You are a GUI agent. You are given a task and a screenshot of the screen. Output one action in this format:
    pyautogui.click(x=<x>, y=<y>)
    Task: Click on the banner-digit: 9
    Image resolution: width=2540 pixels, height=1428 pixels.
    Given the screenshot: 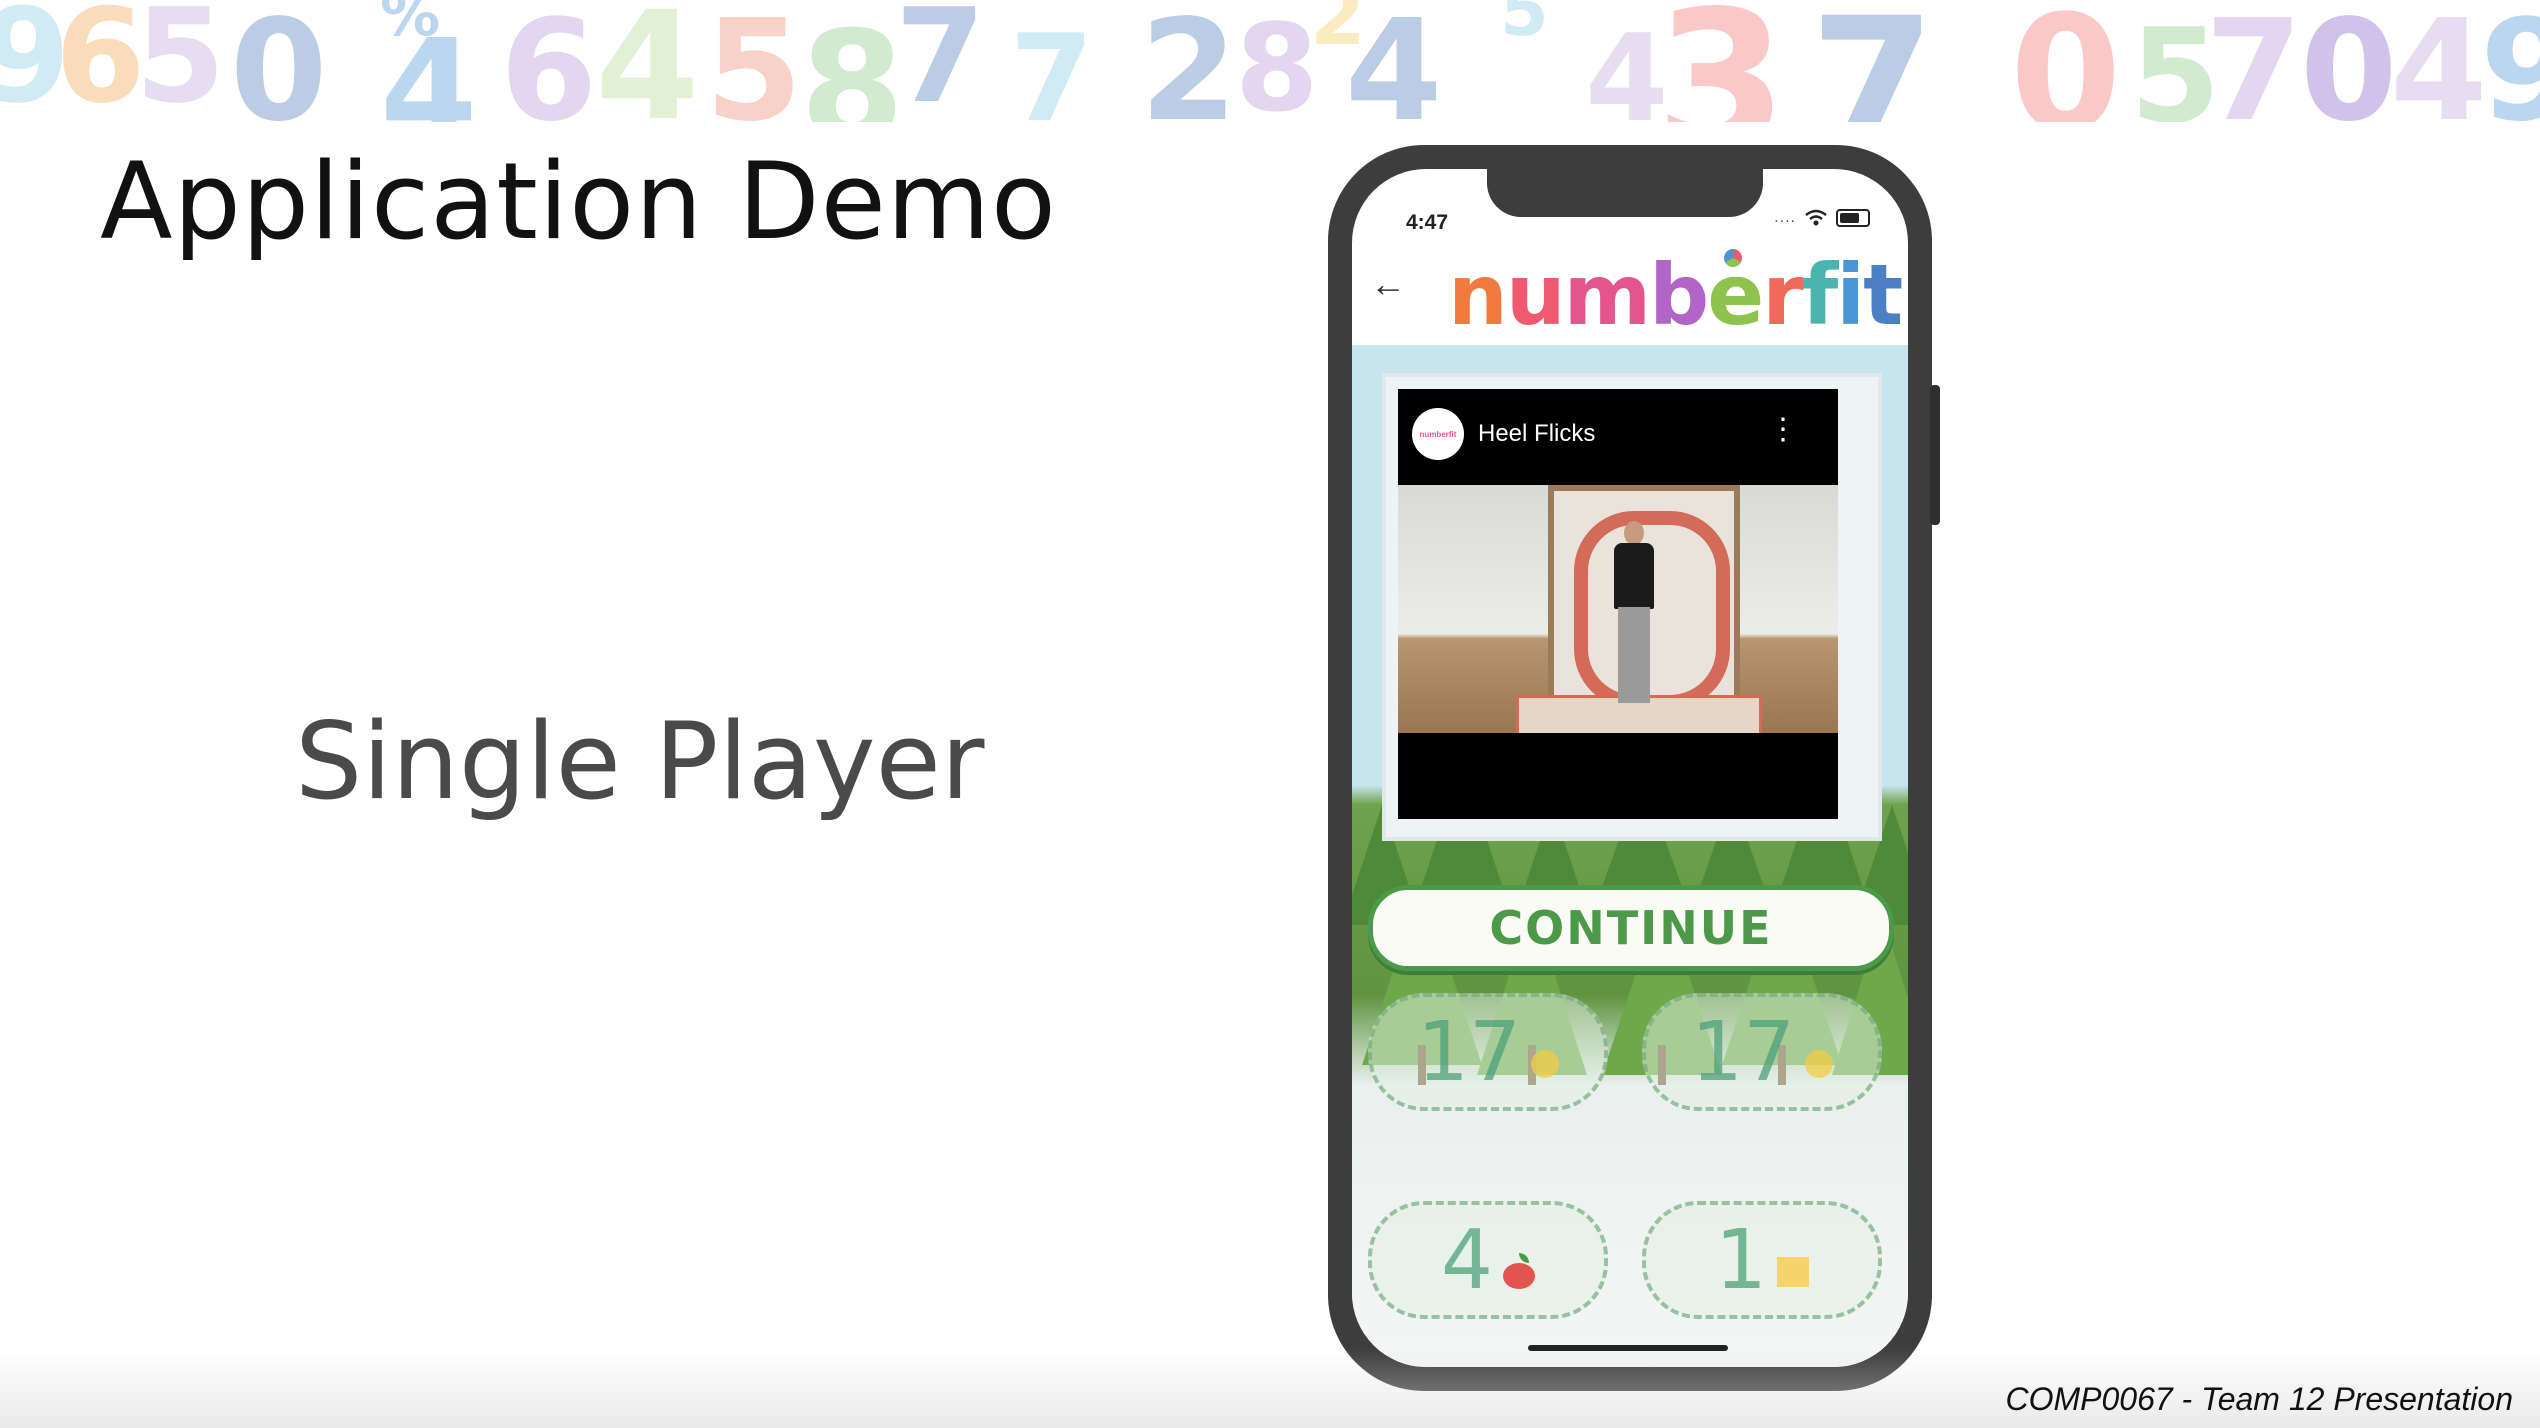 What is the action you would take?
    pyautogui.click(x=2510, y=61)
    